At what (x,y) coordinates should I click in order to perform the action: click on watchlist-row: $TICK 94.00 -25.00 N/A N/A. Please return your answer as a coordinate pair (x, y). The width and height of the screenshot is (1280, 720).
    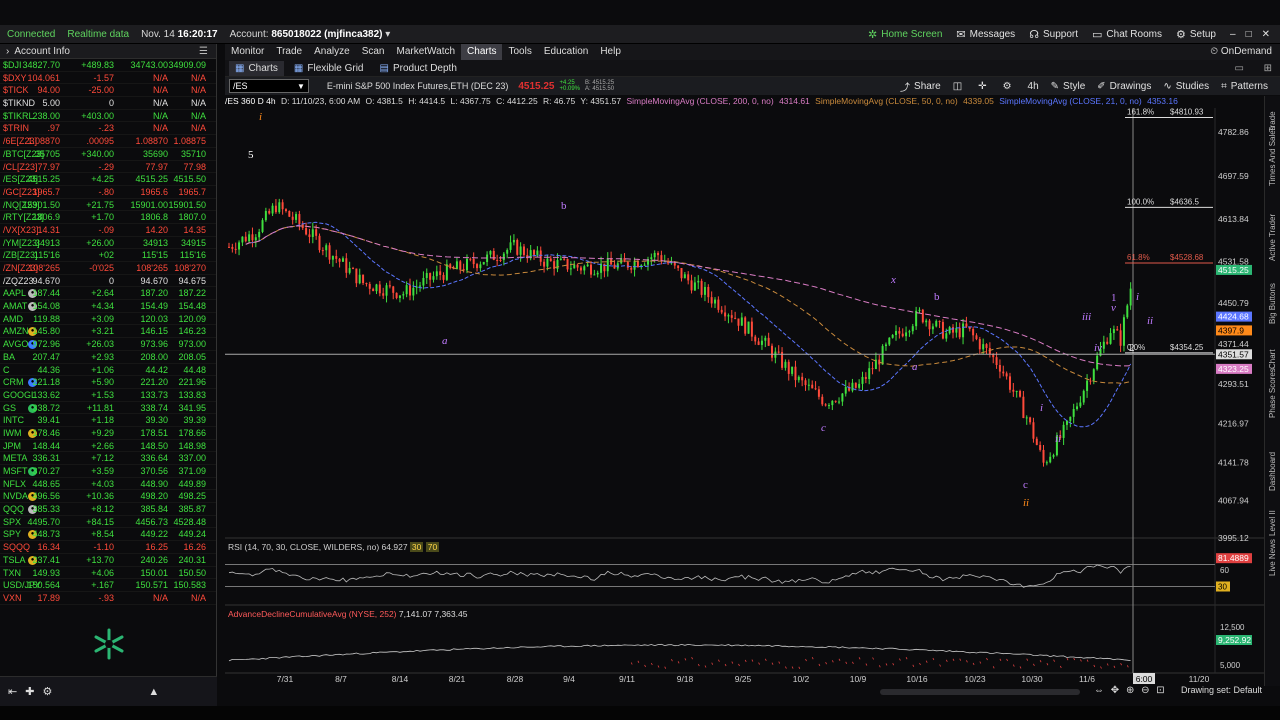
    Looking at the image, I should click on (108, 91).